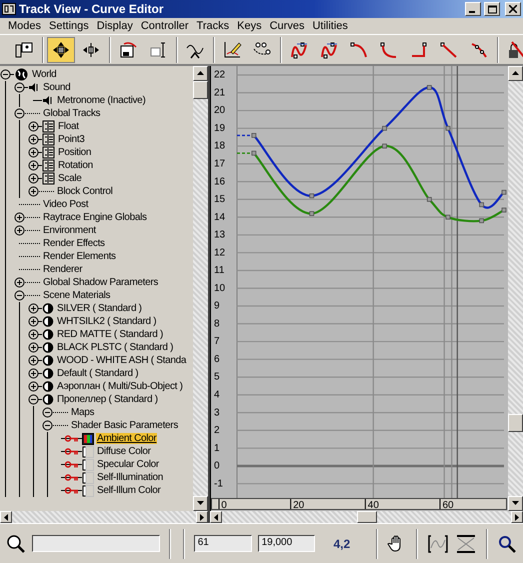  What do you see at coordinates (107, 399) in the screenshot?
I see `tree-item: Пропеллер ( Standard )` at bounding box center [107, 399].